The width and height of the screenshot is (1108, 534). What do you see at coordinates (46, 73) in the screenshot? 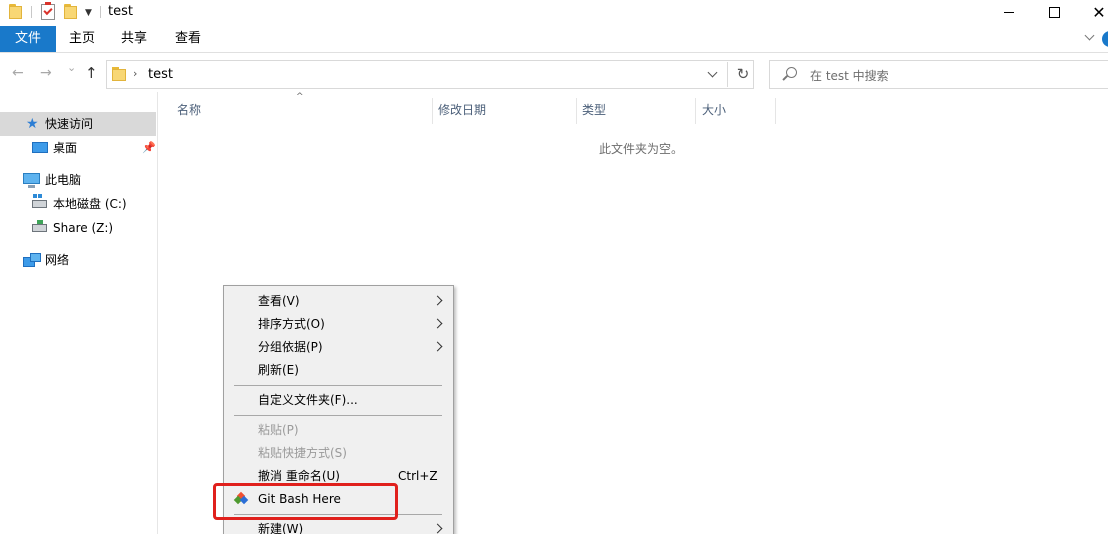
I see `forward-icon: →` at bounding box center [46, 73].